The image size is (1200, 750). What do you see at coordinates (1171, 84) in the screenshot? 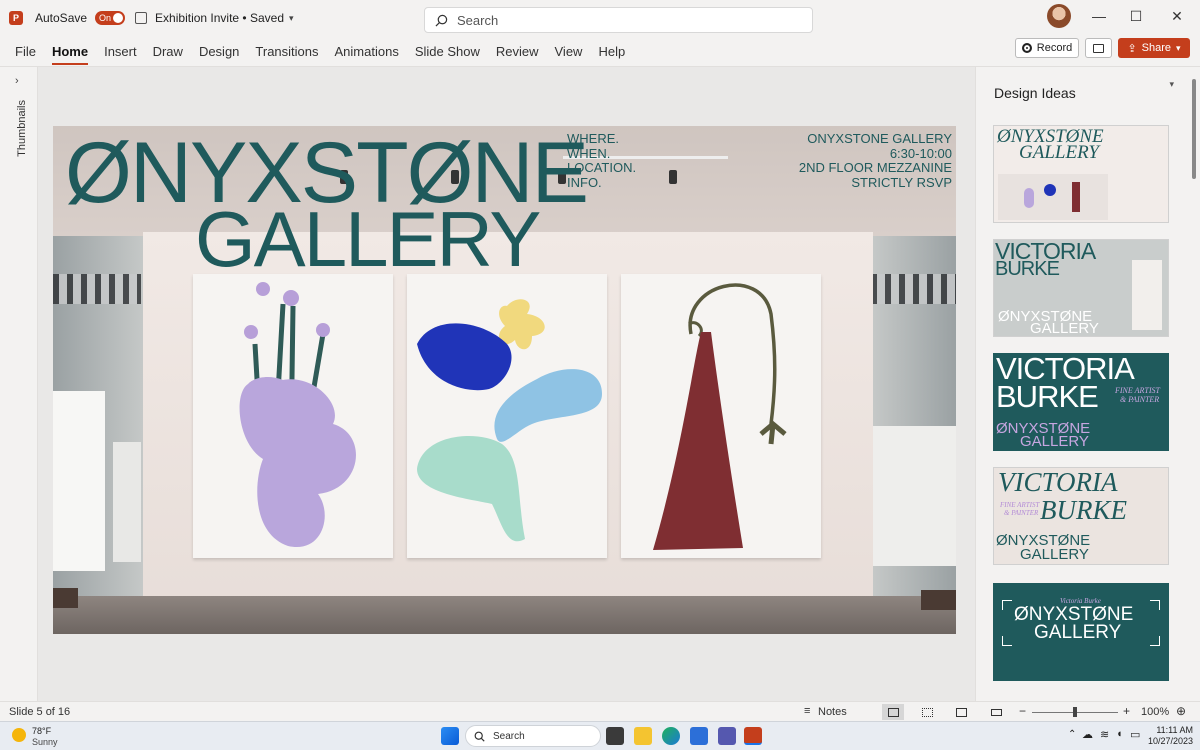
I see `pane-options-icon: ▾` at bounding box center [1171, 84].